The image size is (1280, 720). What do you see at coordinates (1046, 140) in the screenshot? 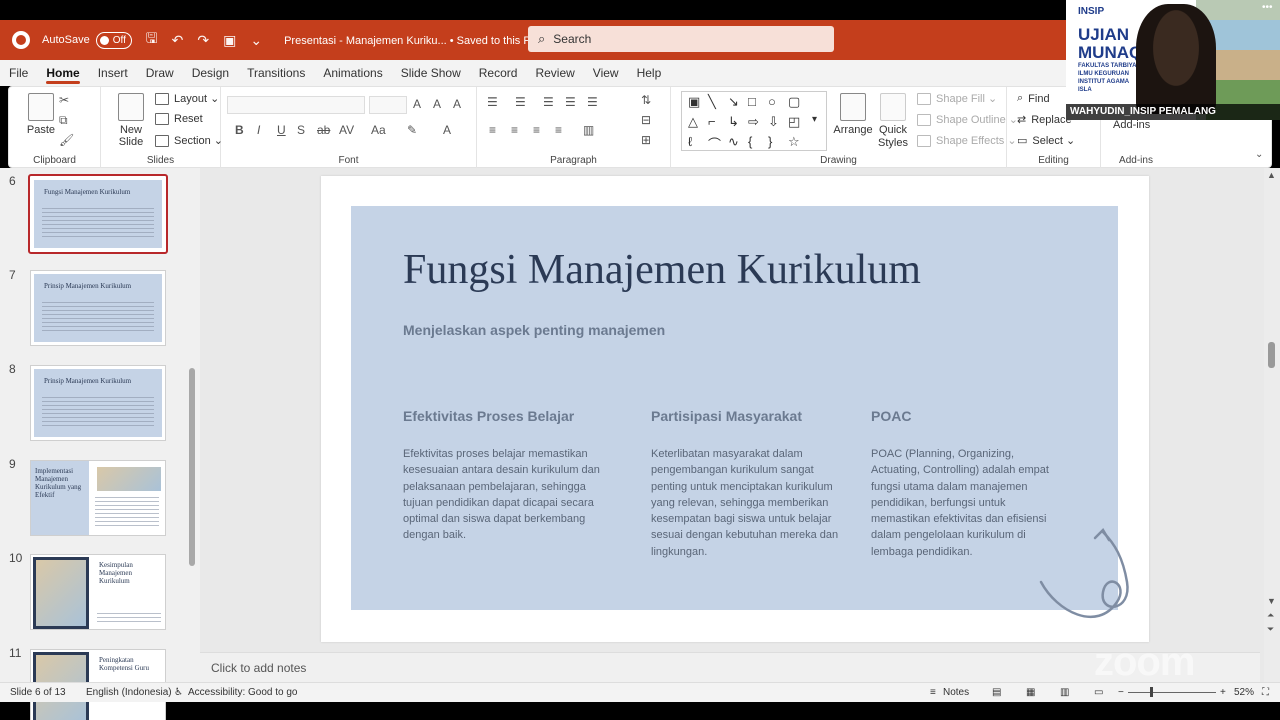
I see `select-button: ▭ Select ⌄` at bounding box center [1046, 140].